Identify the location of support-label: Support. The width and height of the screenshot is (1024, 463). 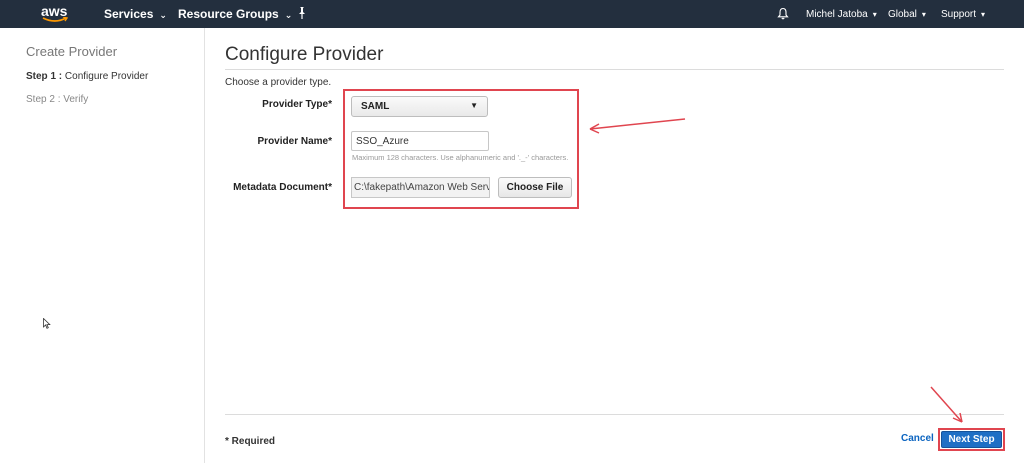
(959, 14).